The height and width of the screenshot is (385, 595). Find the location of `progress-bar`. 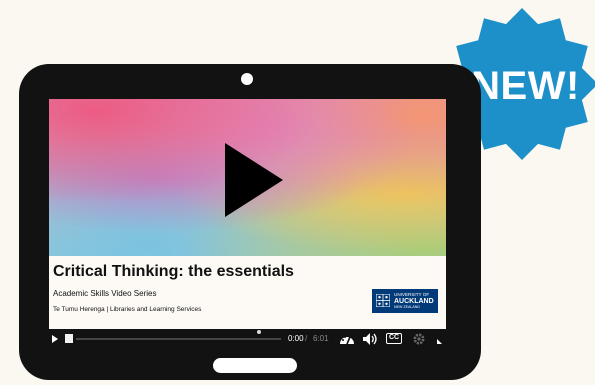

progress-bar is located at coordinates (178, 339).